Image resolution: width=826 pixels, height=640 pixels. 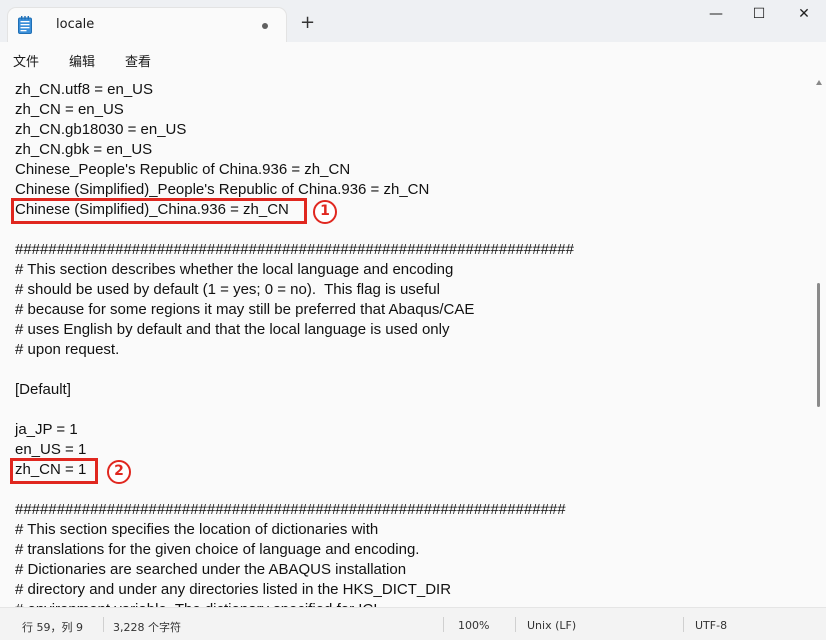 I want to click on menu-view: 查看, so click(x=138, y=60).